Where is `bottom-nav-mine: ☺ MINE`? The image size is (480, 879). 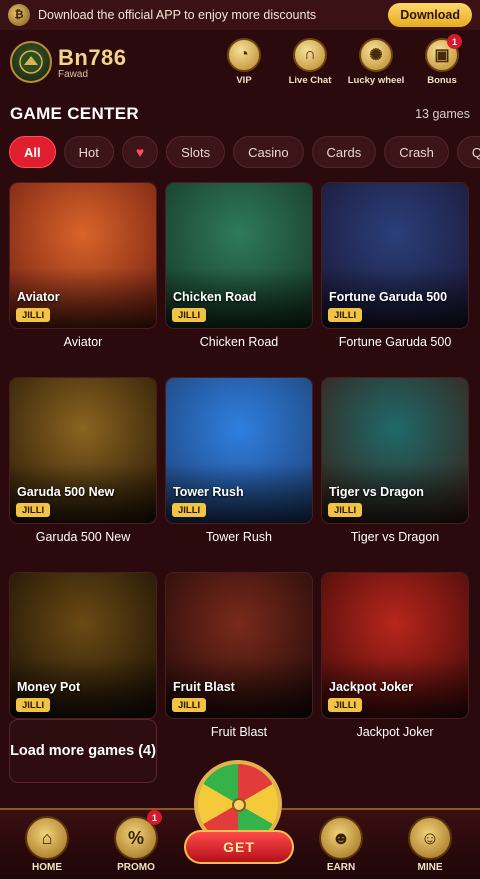
bottom-nav-mine: ☺ MINE is located at coordinates (430, 844).